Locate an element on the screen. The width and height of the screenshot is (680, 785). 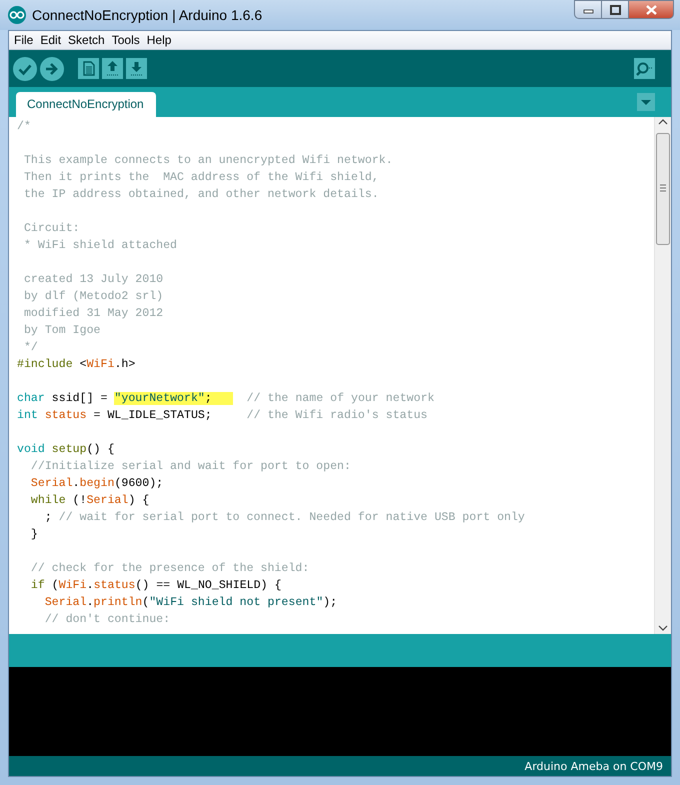
verify-button is located at coordinates (25, 68).